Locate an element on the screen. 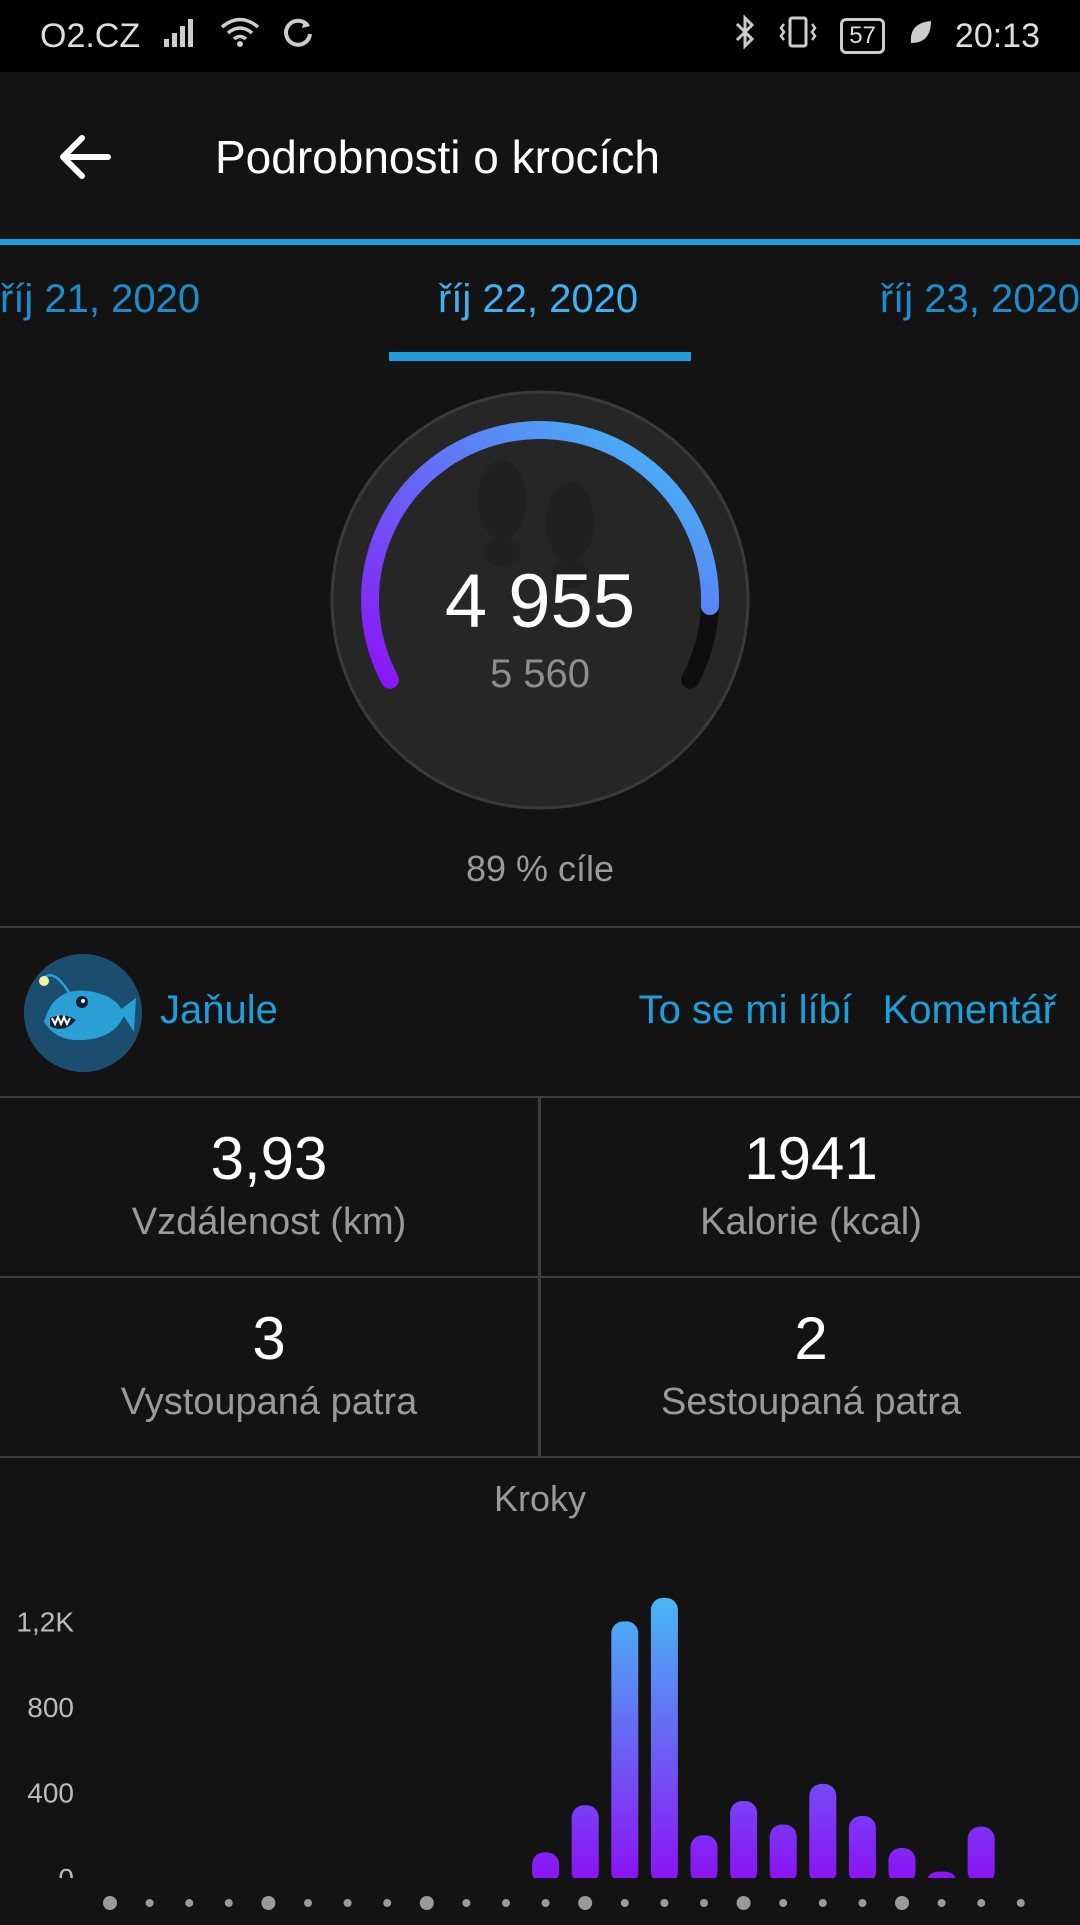  stat-value: 3,93 is located at coordinates (269, 1158).